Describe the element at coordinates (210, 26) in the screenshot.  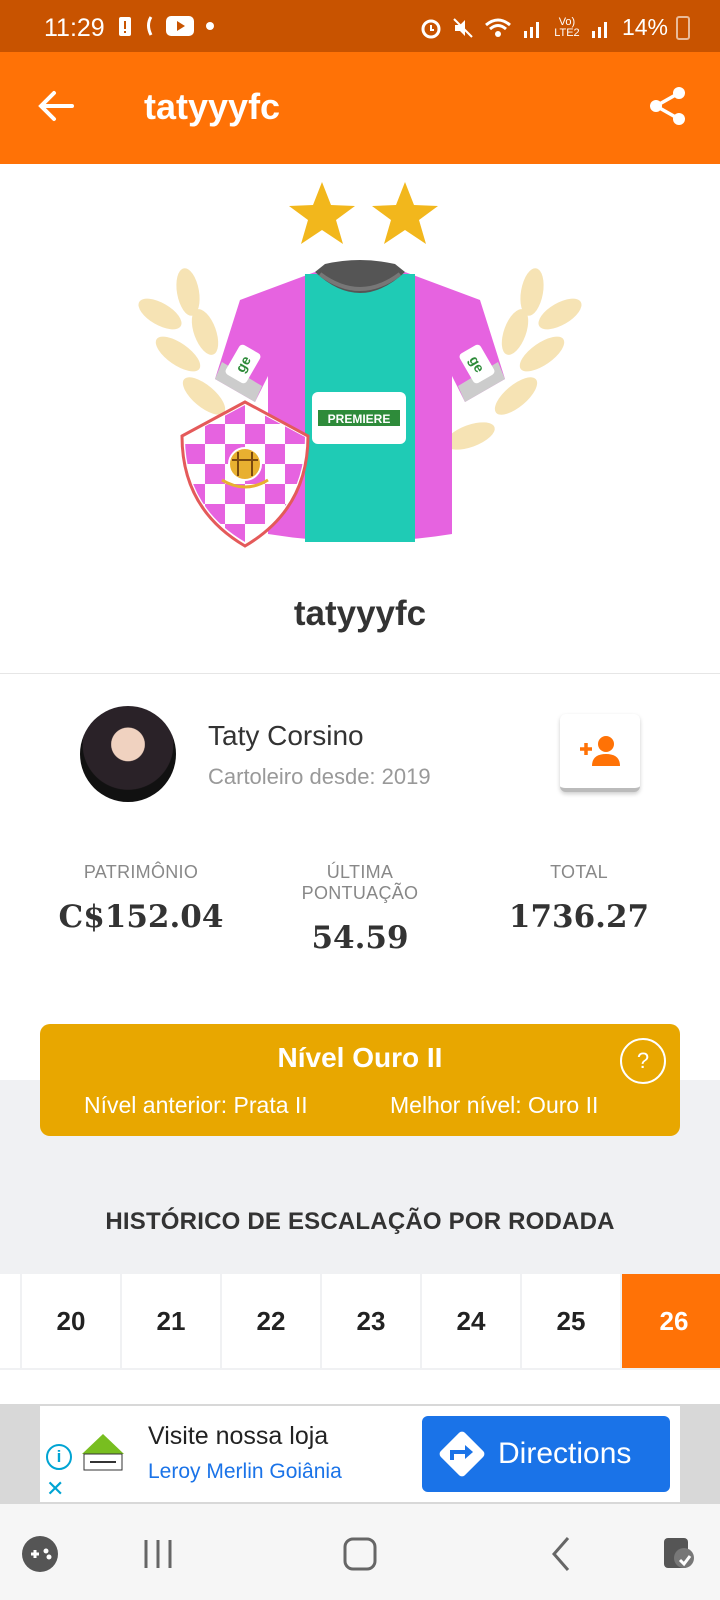
I see `dot-icon` at that location.